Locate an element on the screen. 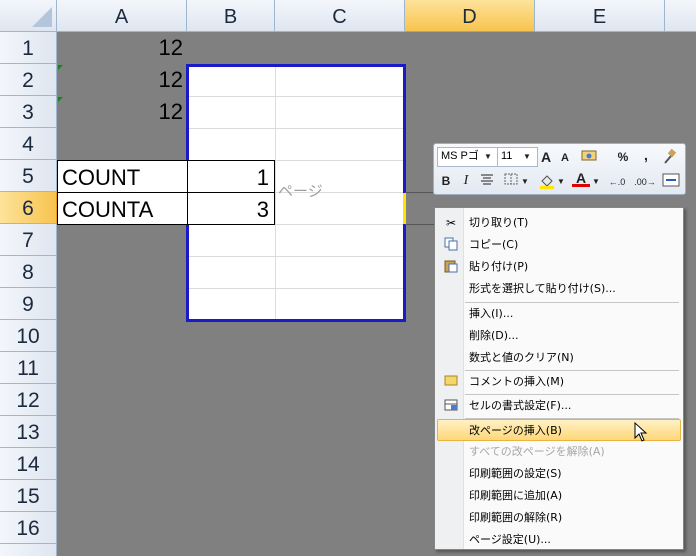 This screenshot has width=696, height=556. row-header-5: 5 is located at coordinates (28, 176).